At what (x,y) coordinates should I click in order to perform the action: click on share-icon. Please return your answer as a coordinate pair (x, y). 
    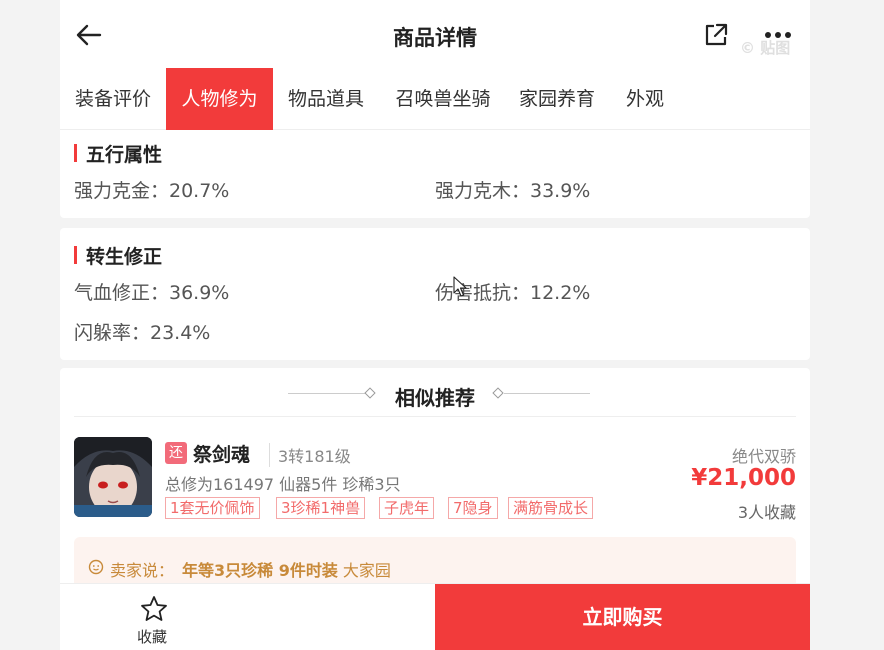
    Looking at the image, I should click on (716, 35).